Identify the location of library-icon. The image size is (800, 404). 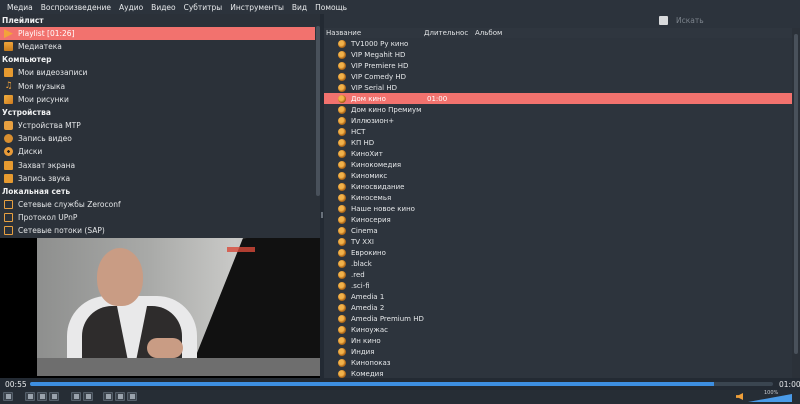
(8, 47).